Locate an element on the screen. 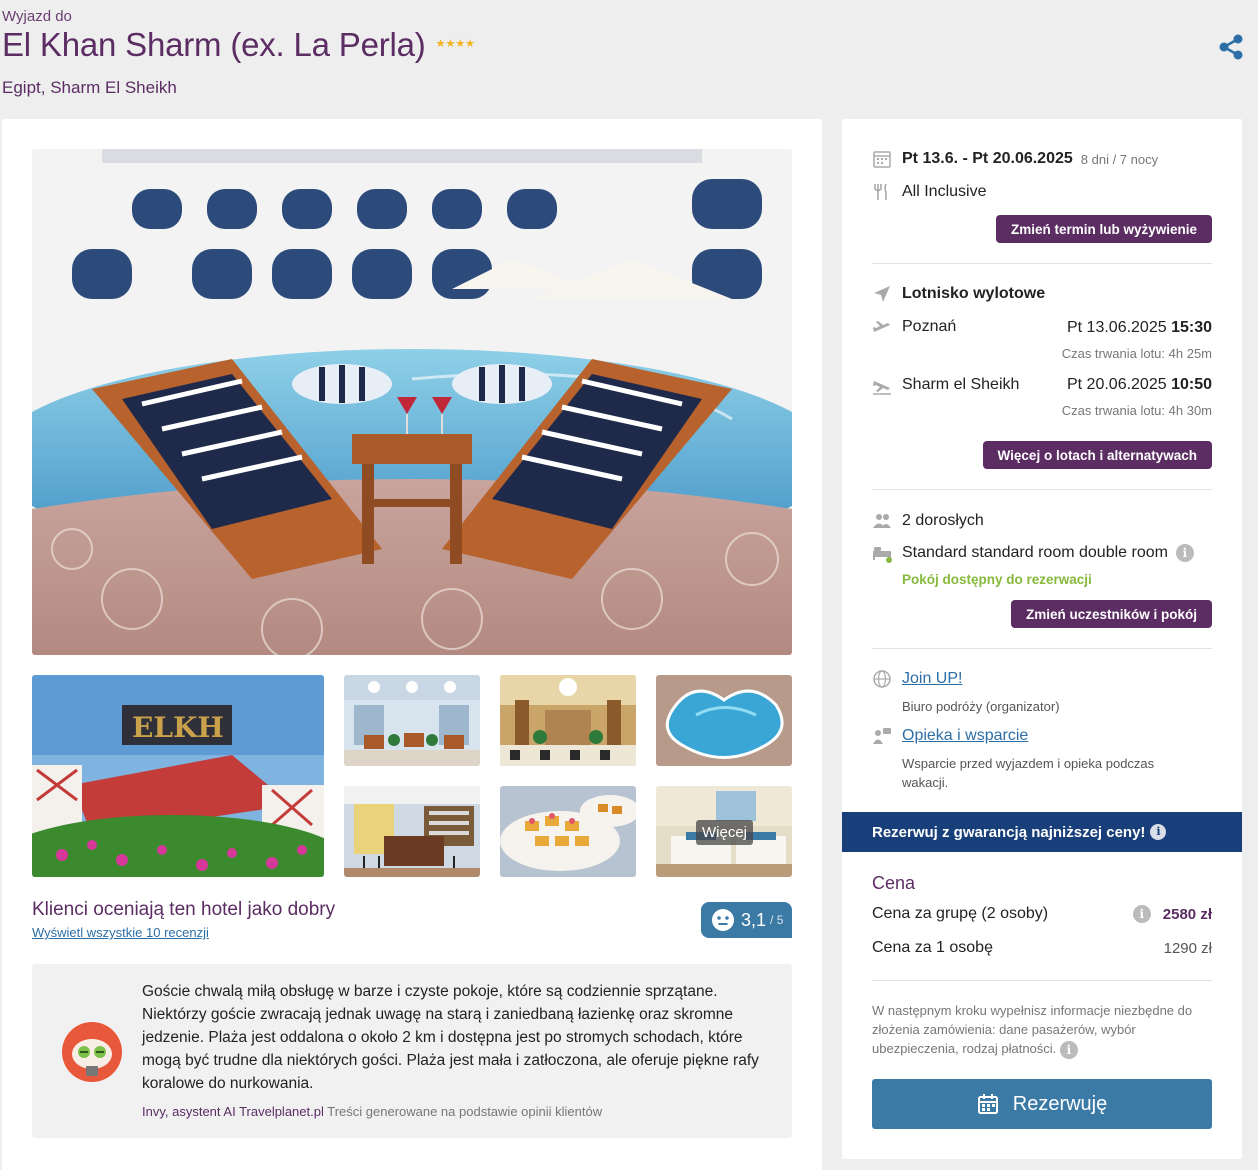 This screenshot has width=1258, height=1170. gallery-thumb-food is located at coordinates (568, 831).